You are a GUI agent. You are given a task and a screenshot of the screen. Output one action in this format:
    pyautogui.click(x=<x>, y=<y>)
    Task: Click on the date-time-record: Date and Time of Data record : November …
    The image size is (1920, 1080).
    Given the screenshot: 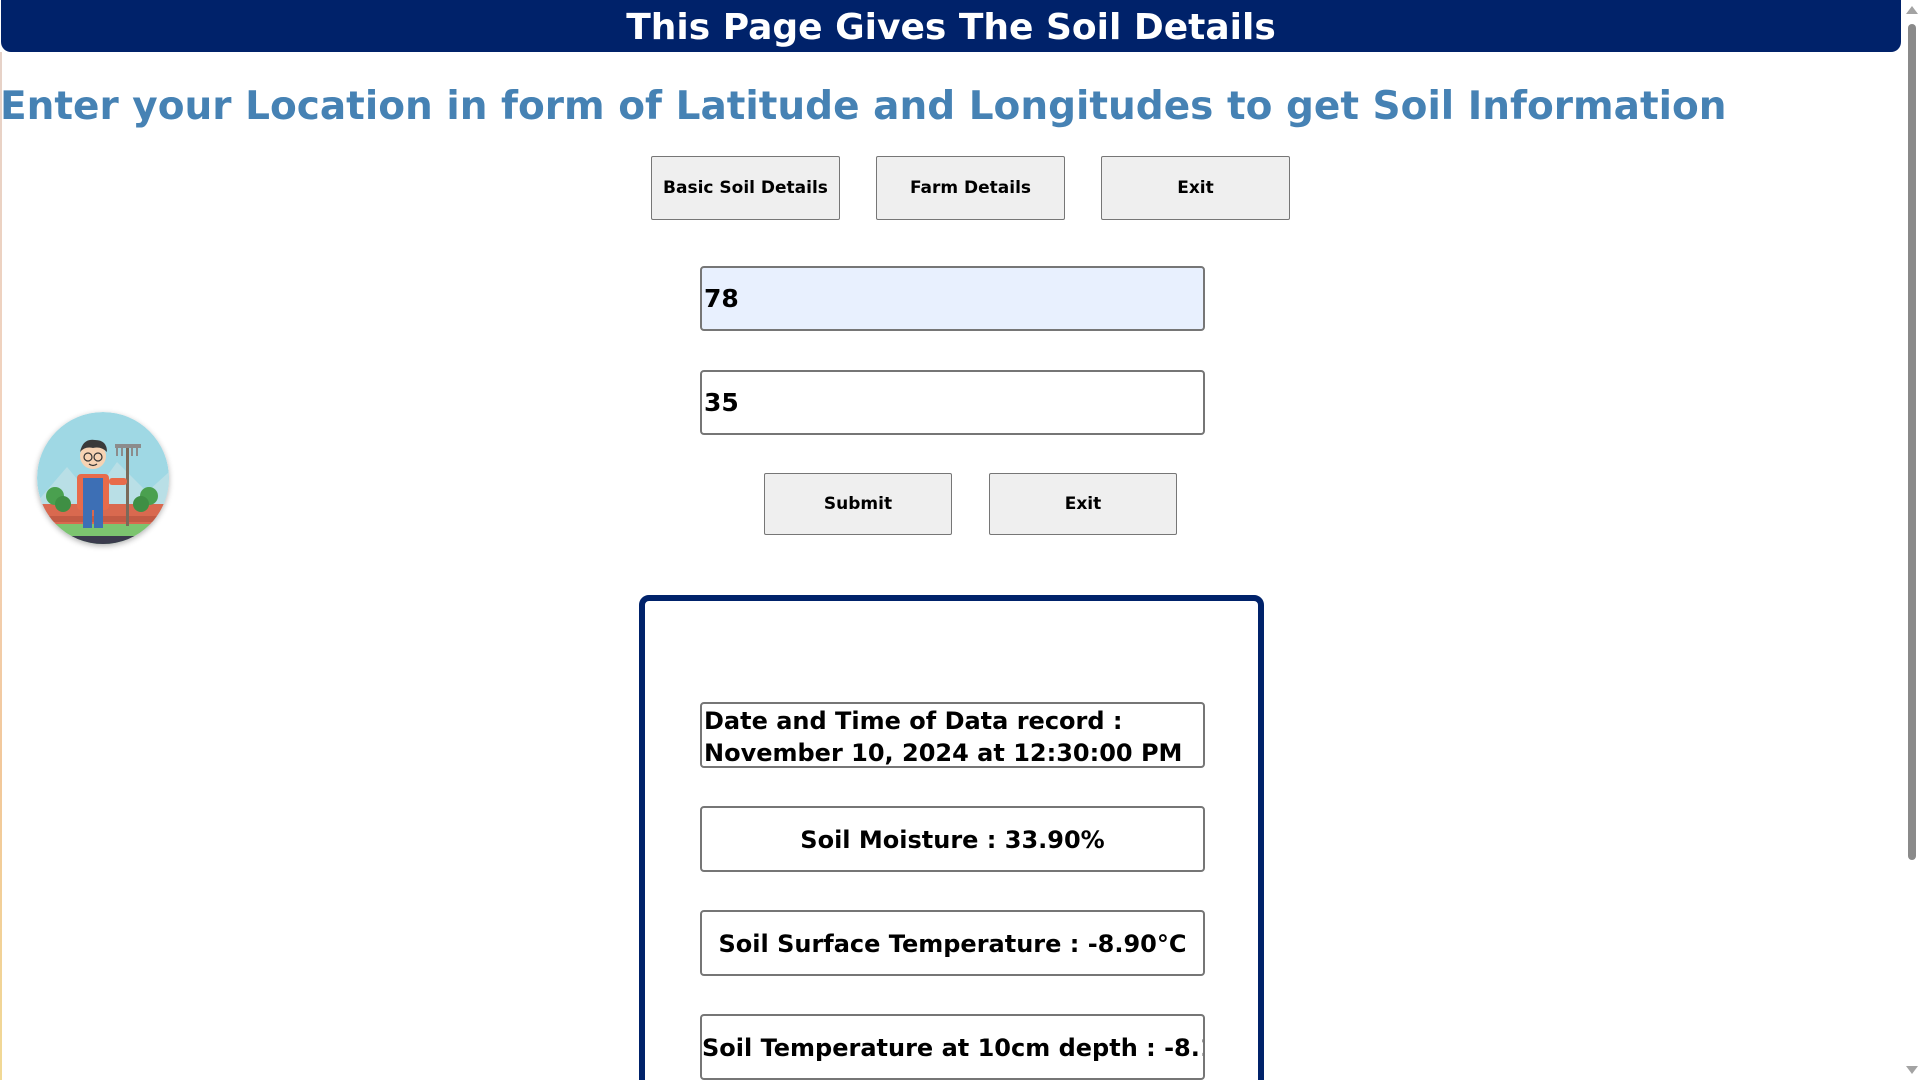 What is the action you would take?
    pyautogui.click(x=952, y=735)
    